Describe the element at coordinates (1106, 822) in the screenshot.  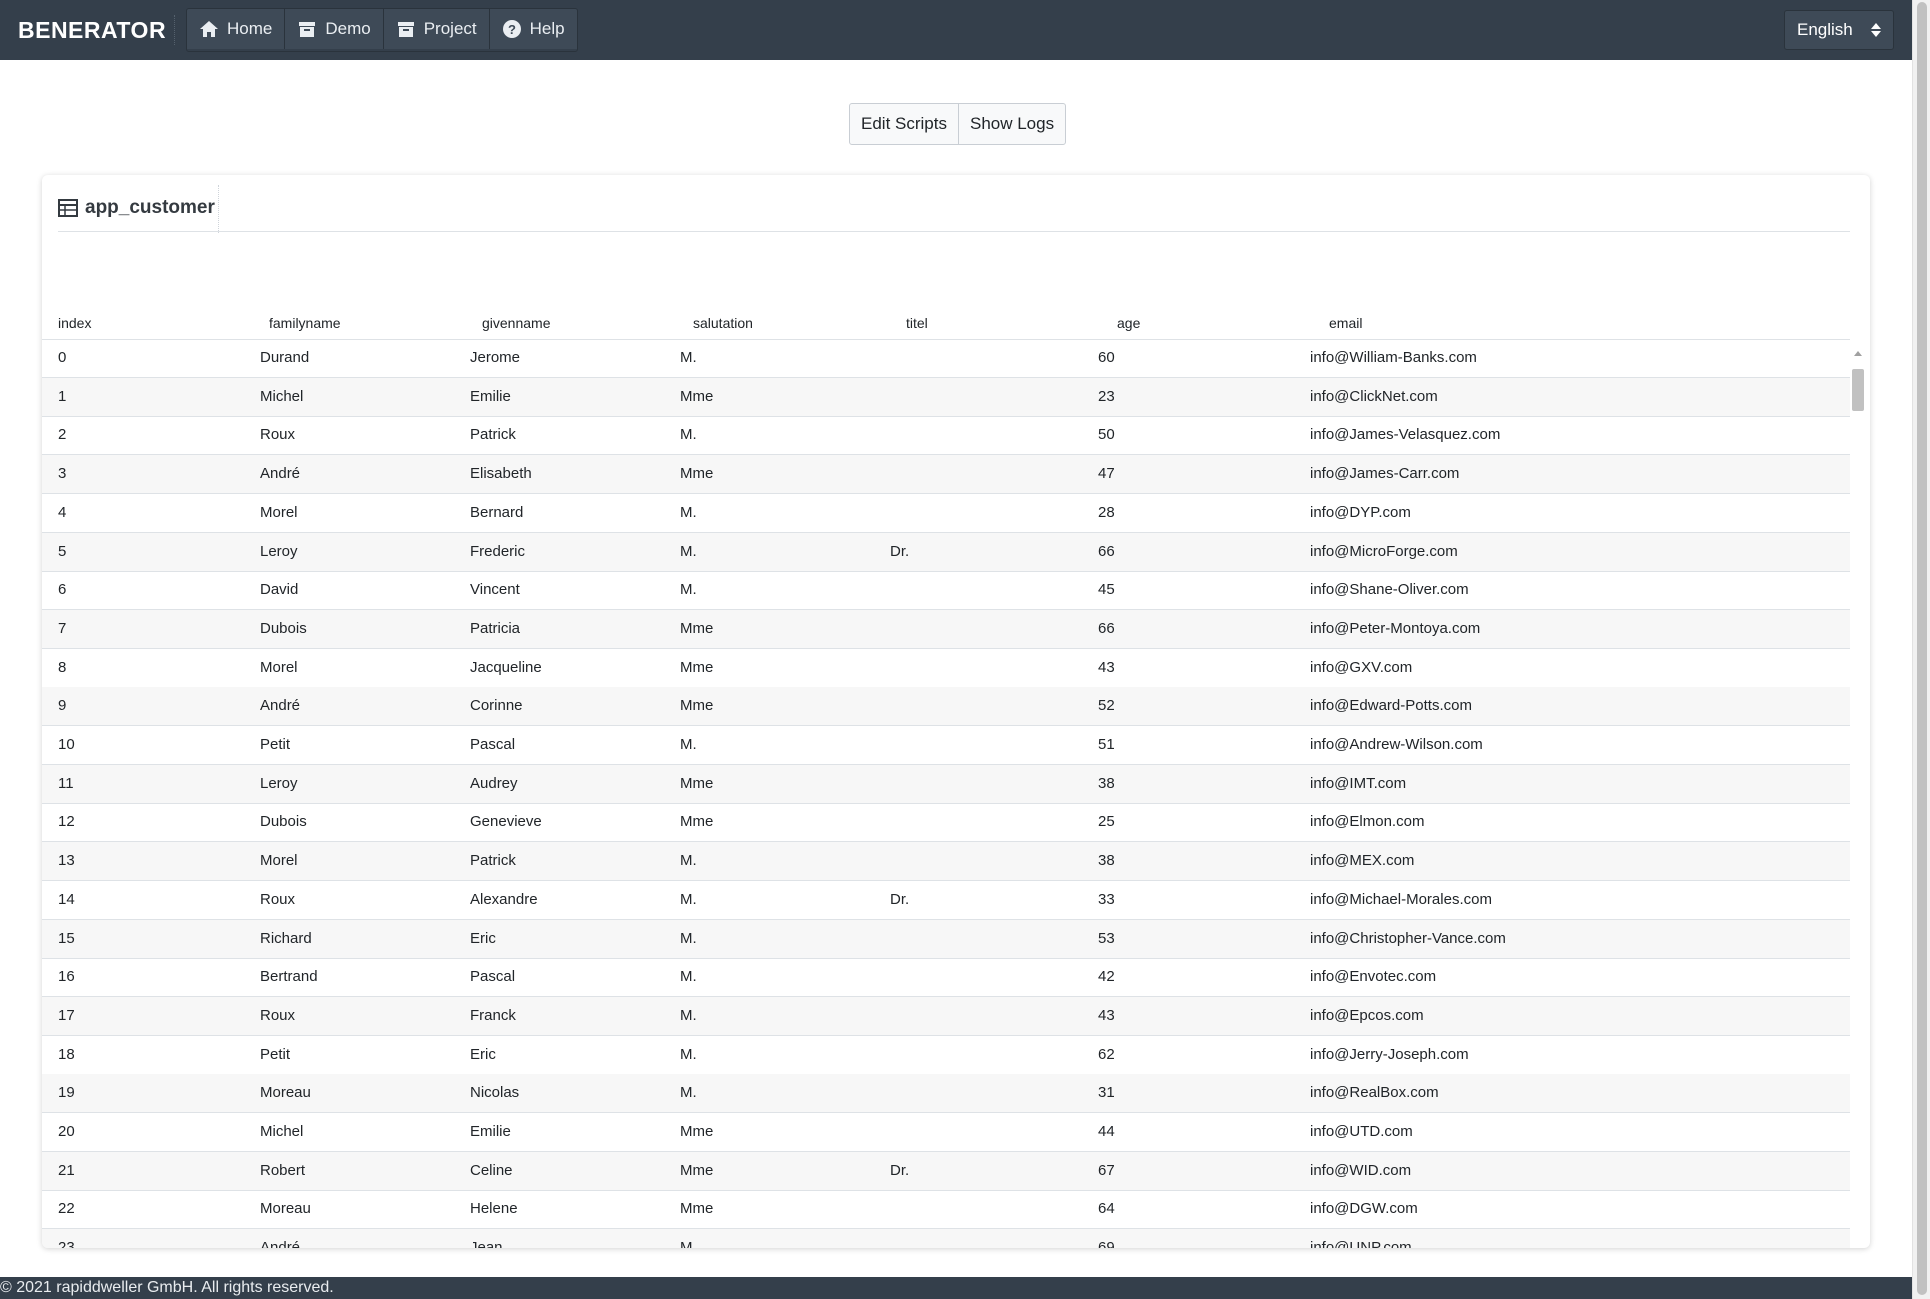
I see `cell-age: 25` at that location.